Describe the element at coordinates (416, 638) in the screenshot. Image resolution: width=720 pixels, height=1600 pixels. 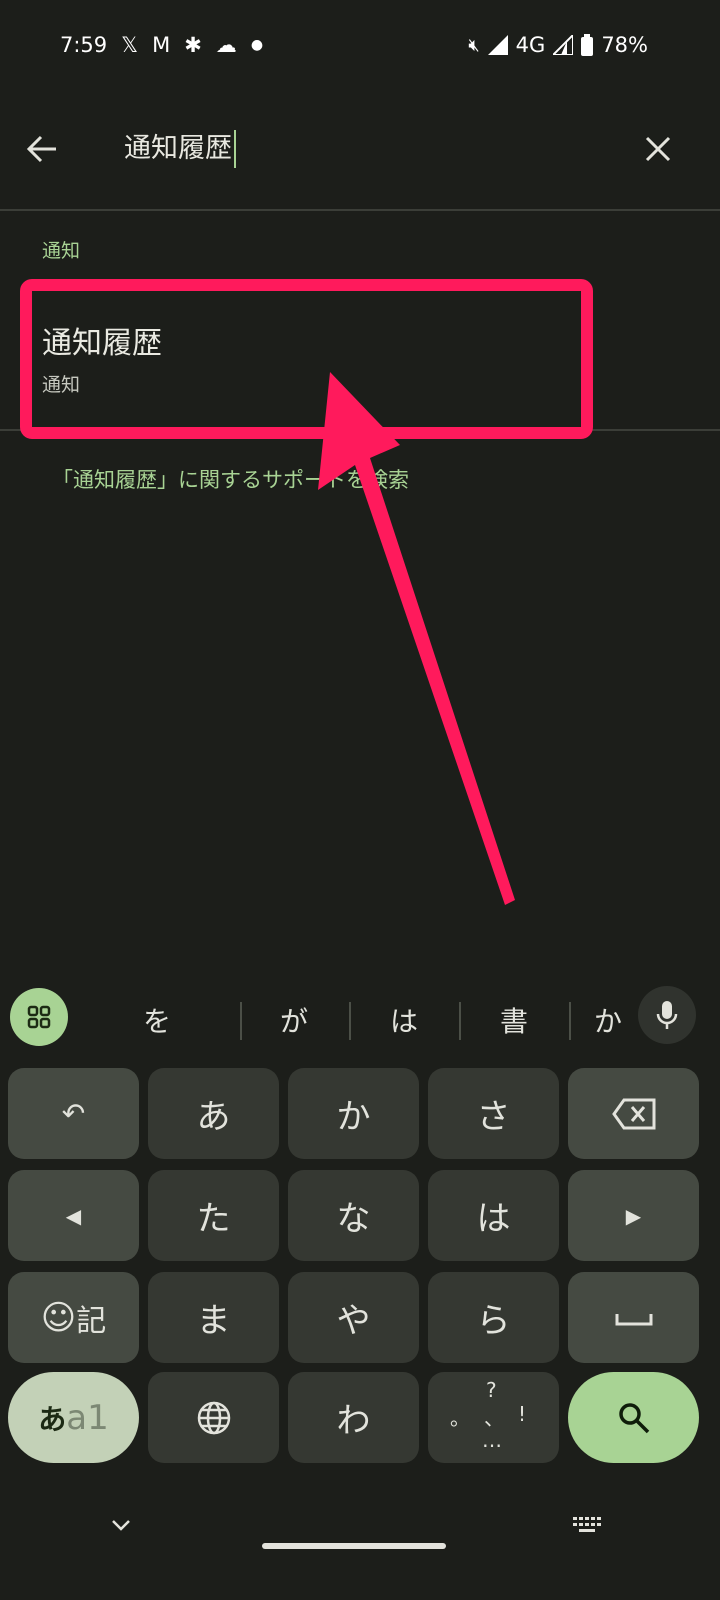
I see `annotation-arrow` at that location.